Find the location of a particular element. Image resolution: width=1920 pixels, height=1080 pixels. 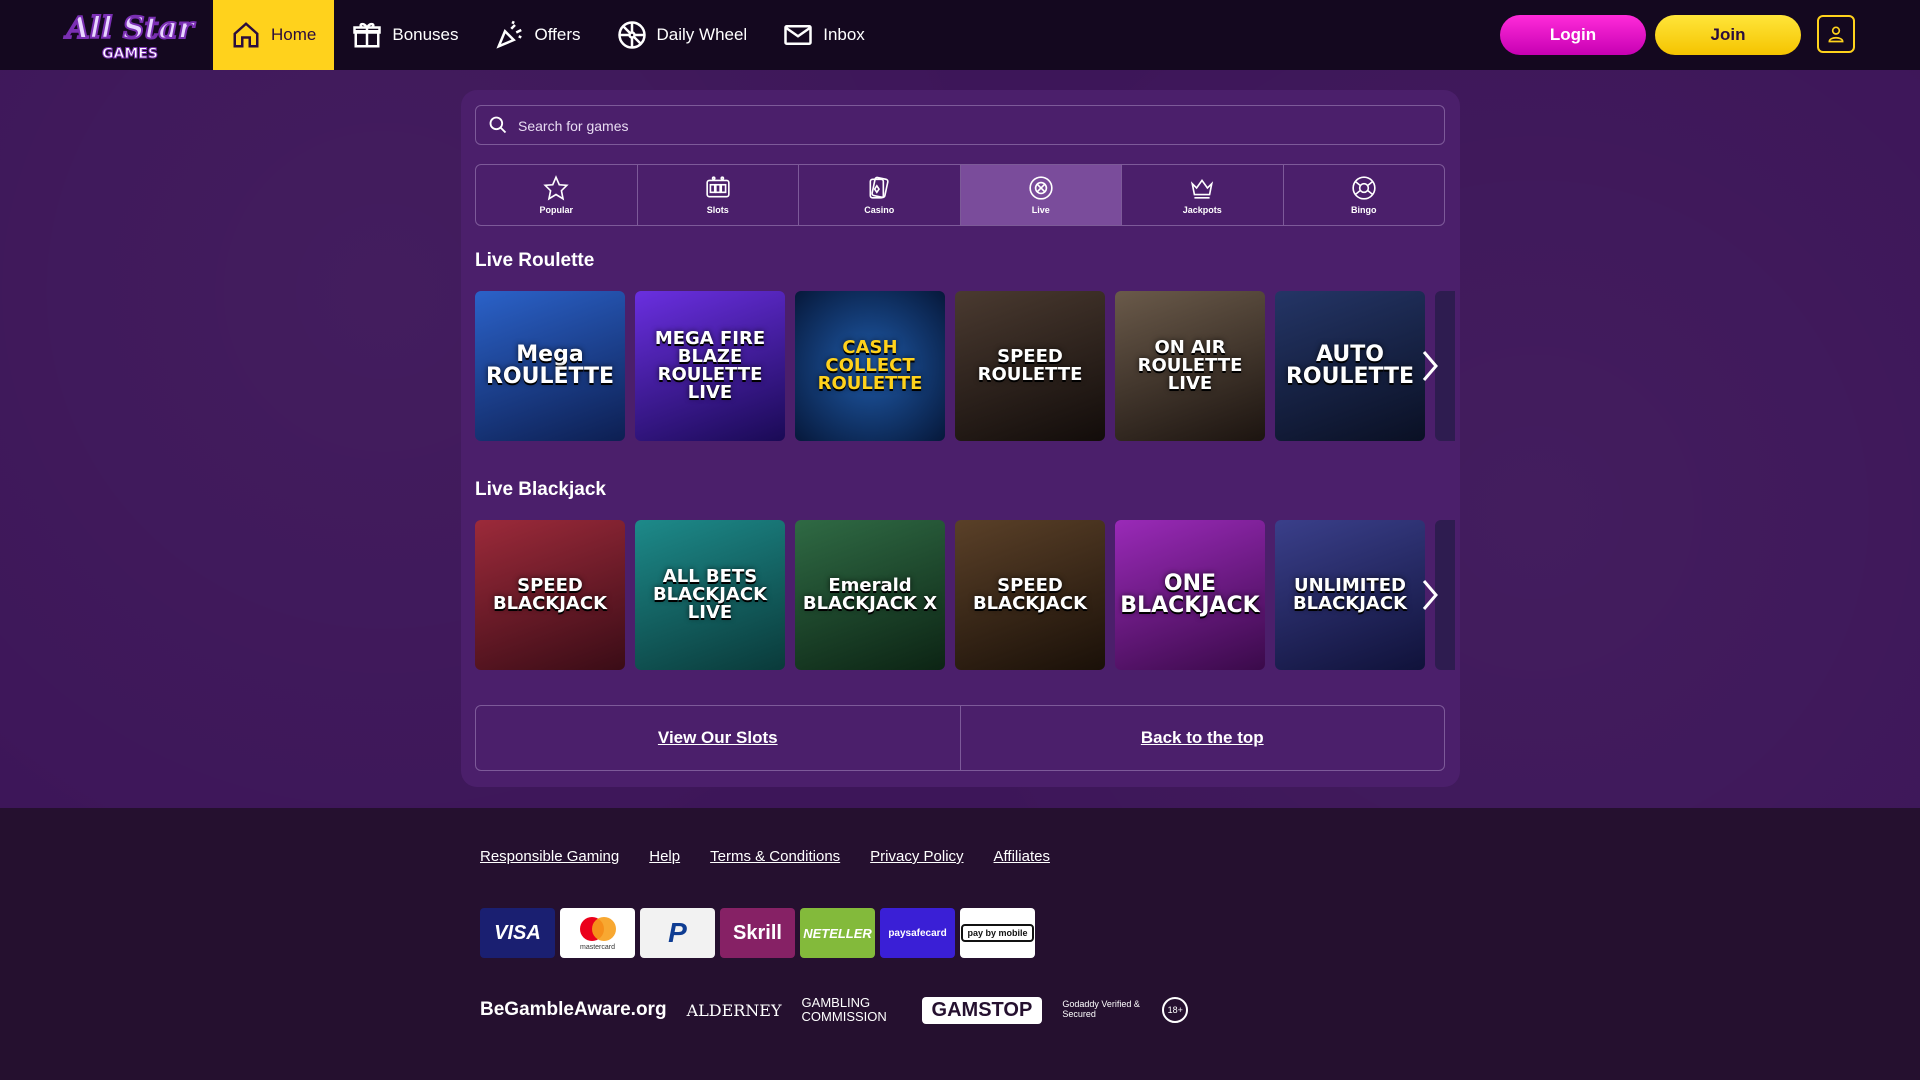

footer-link-terms: Terms & Conditions is located at coordinates (775, 856).